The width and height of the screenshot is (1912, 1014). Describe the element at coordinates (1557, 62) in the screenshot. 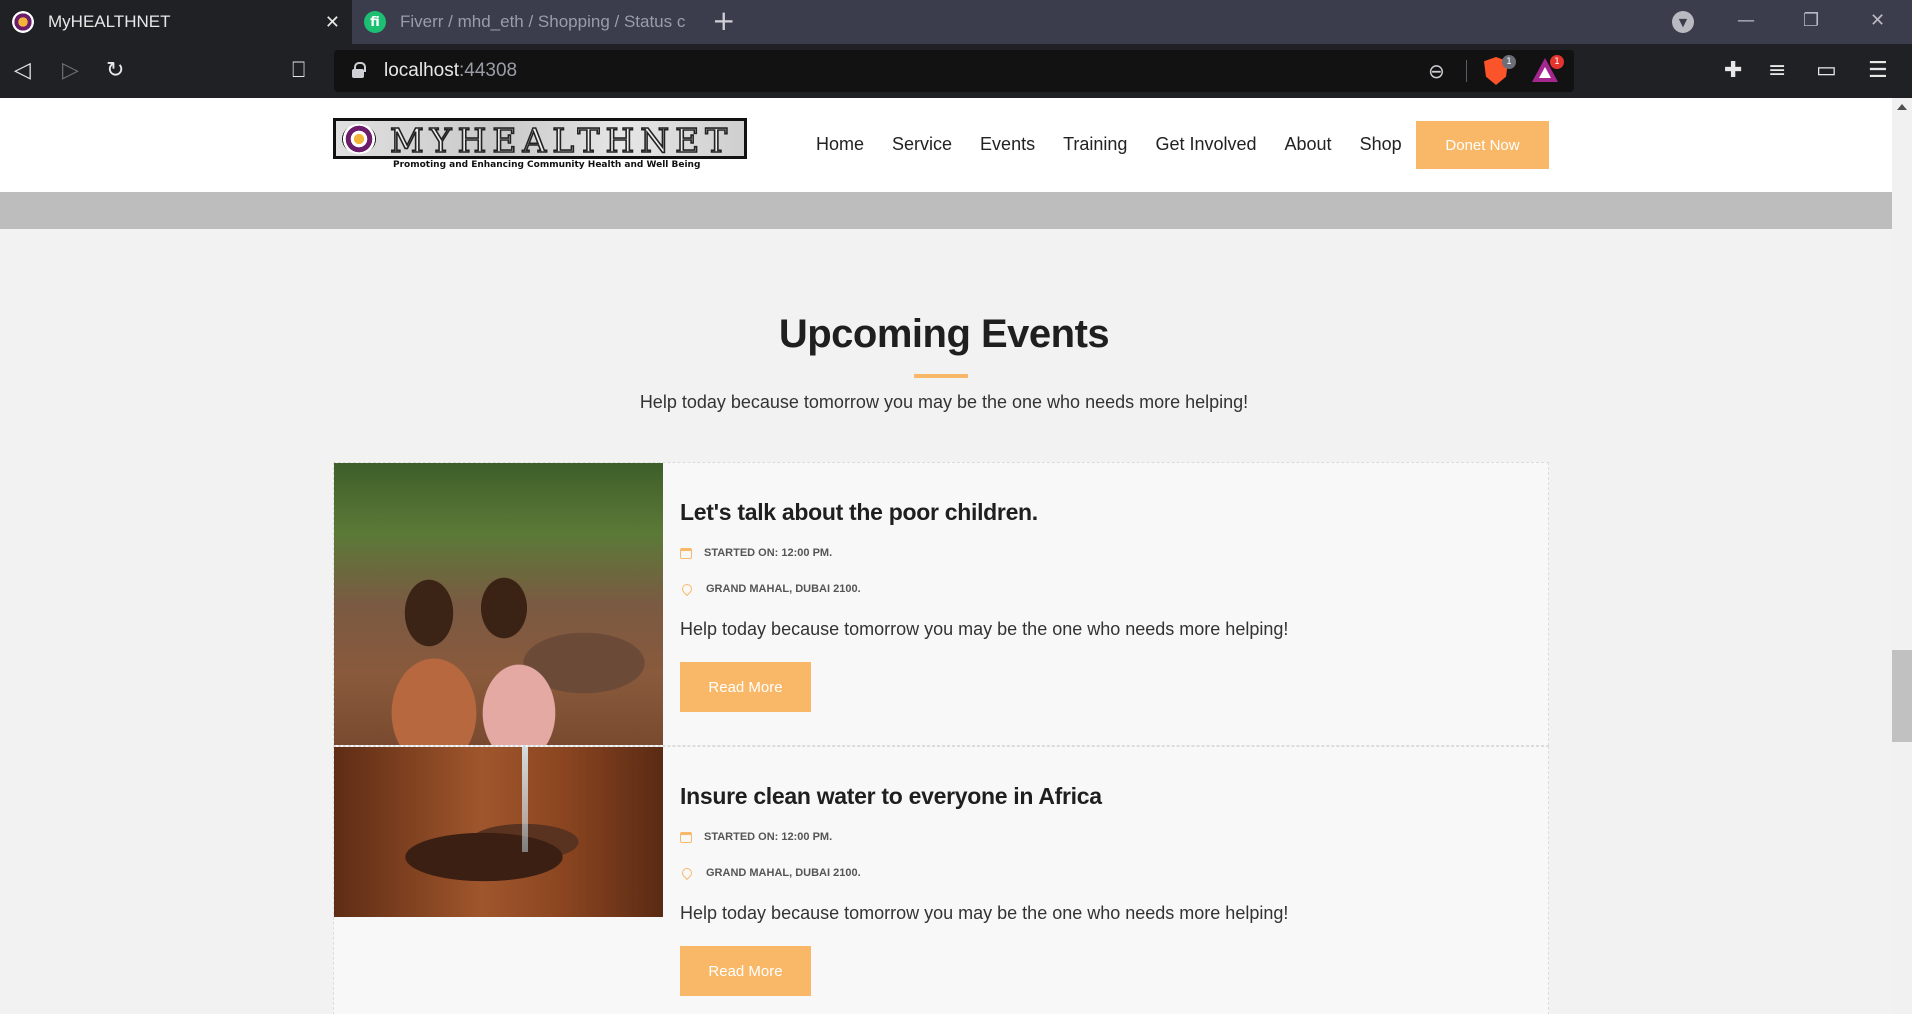

I see `rewards-badge: 1` at that location.